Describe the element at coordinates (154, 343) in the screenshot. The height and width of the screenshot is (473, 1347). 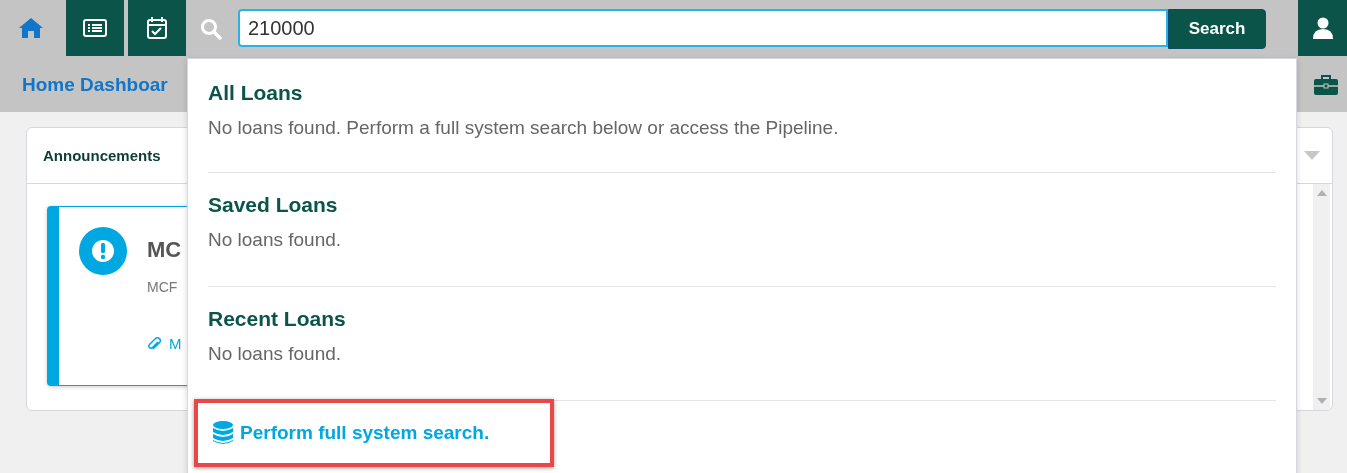
I see `paperclip-icon` at that location.